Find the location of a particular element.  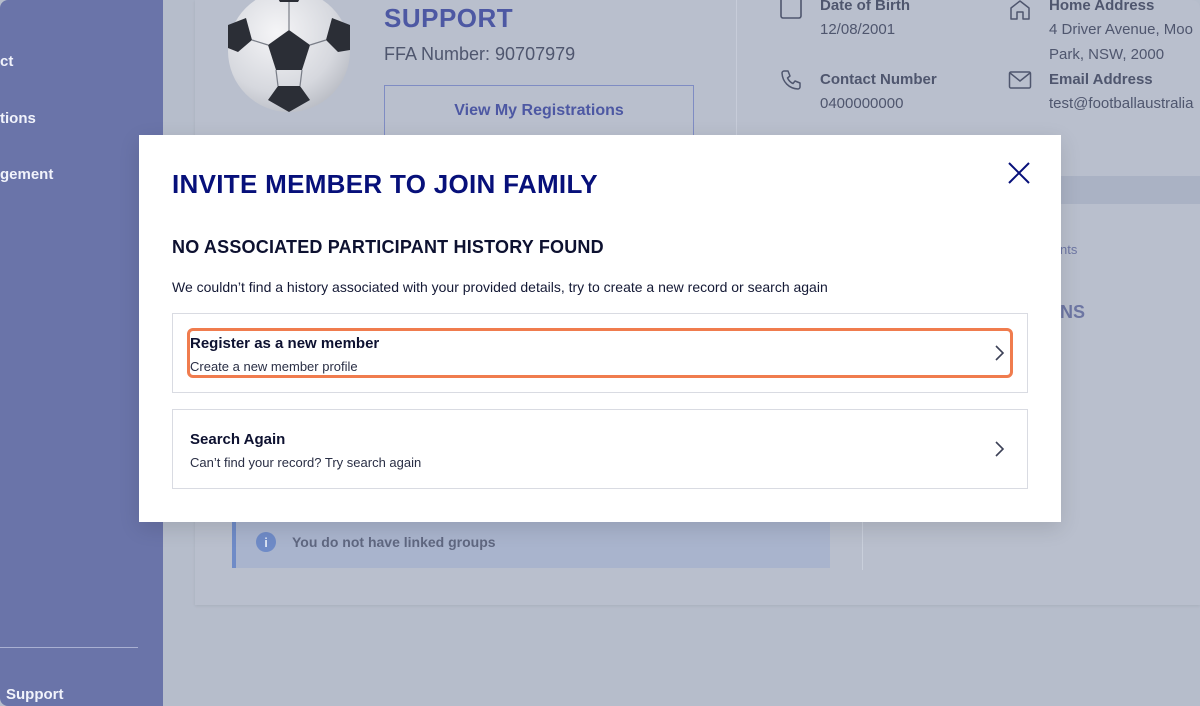

background-heading-fragment: NS is located at coordinates (1073, 312).